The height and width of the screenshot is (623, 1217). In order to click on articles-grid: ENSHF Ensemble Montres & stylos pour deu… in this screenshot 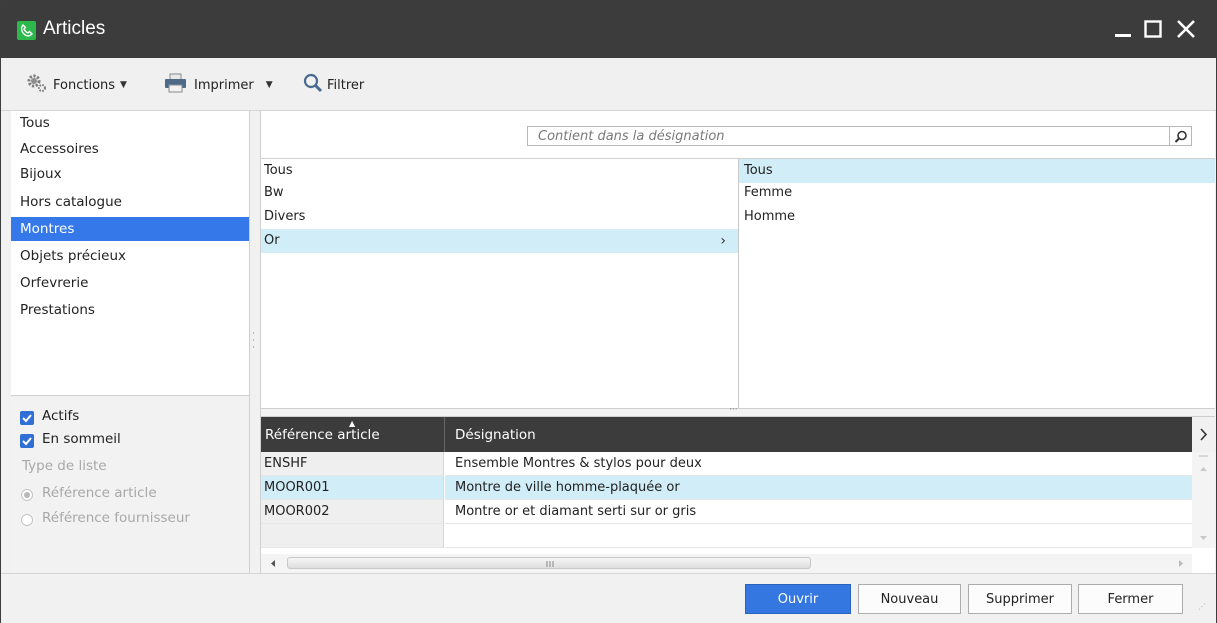, I will do `click(726, 500)`.